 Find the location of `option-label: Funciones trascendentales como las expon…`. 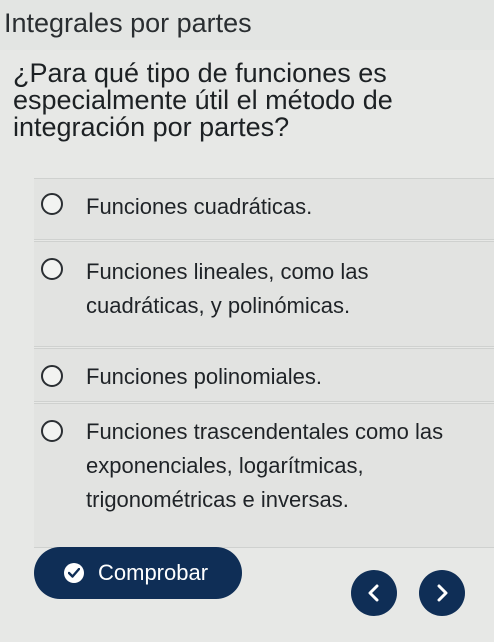

option-label: Funciones trascendentales como las expon… is located at coordinates (265, 465).